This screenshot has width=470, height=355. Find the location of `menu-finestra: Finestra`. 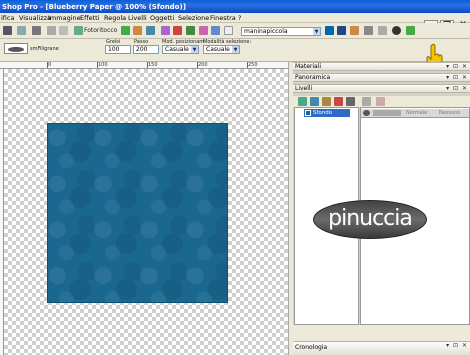

menu-finestra: Finestra is located at coordinates (223, 18).